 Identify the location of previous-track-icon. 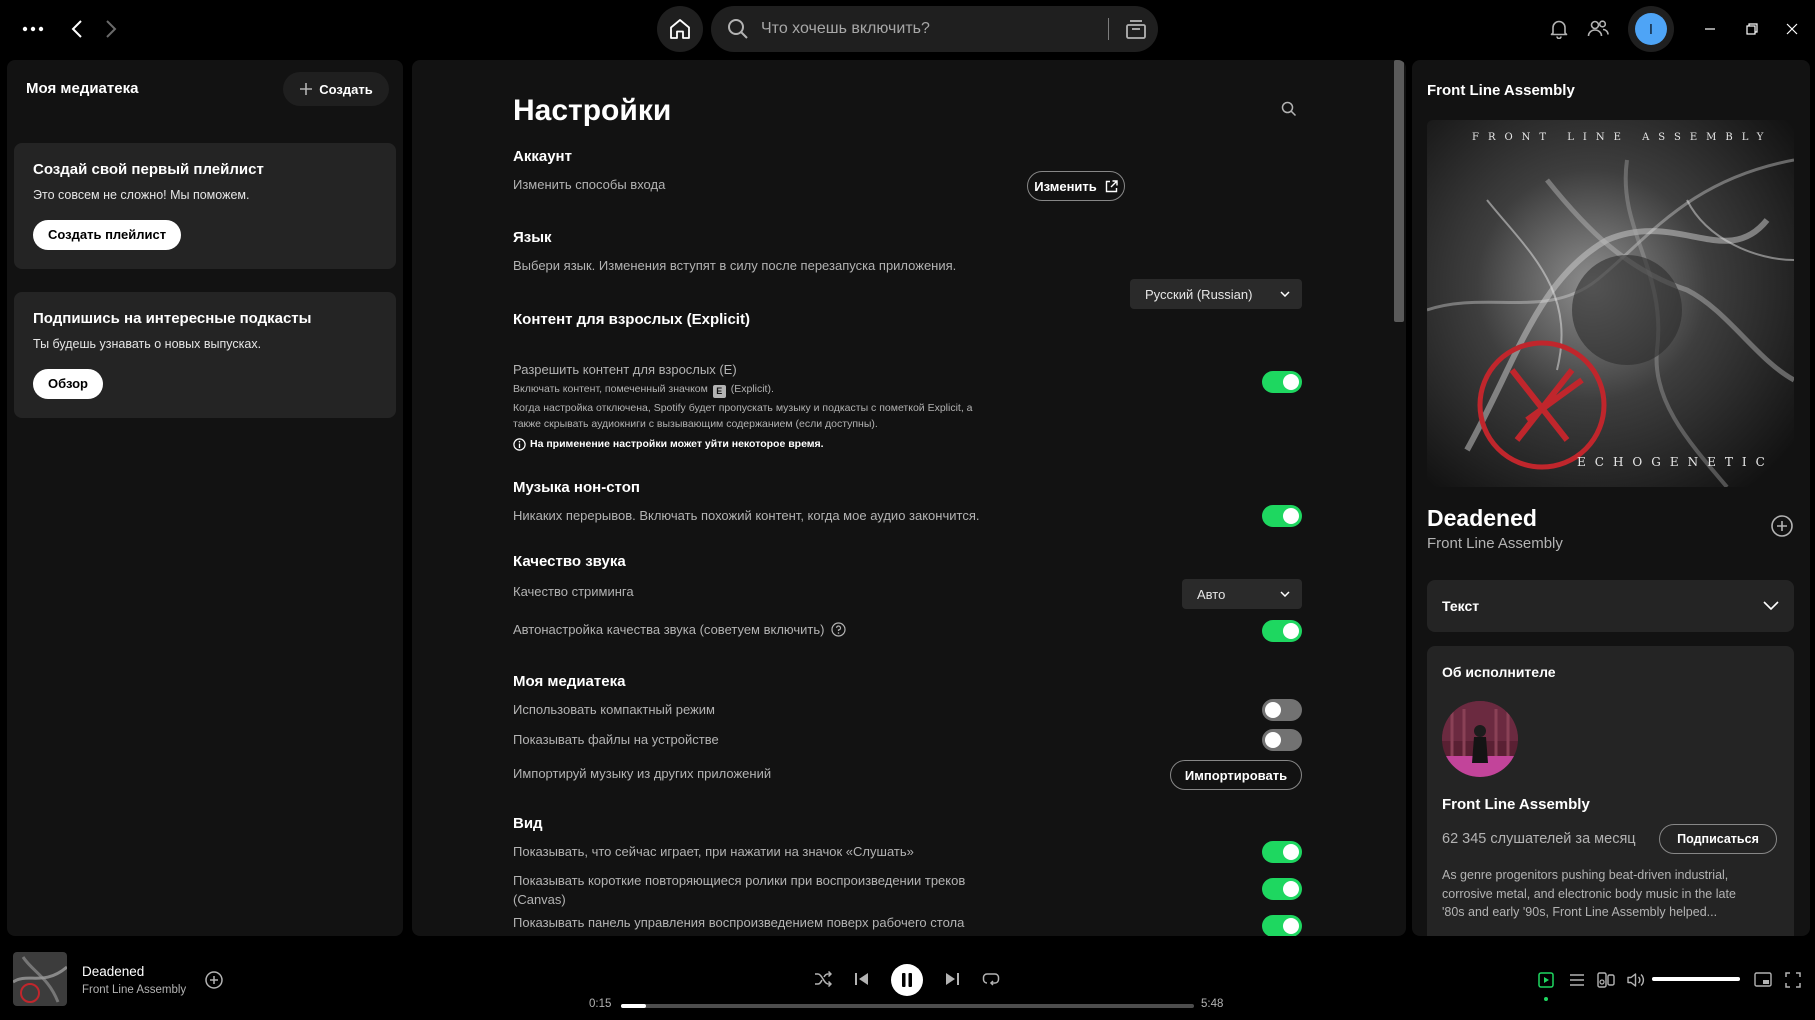
(862, 979).